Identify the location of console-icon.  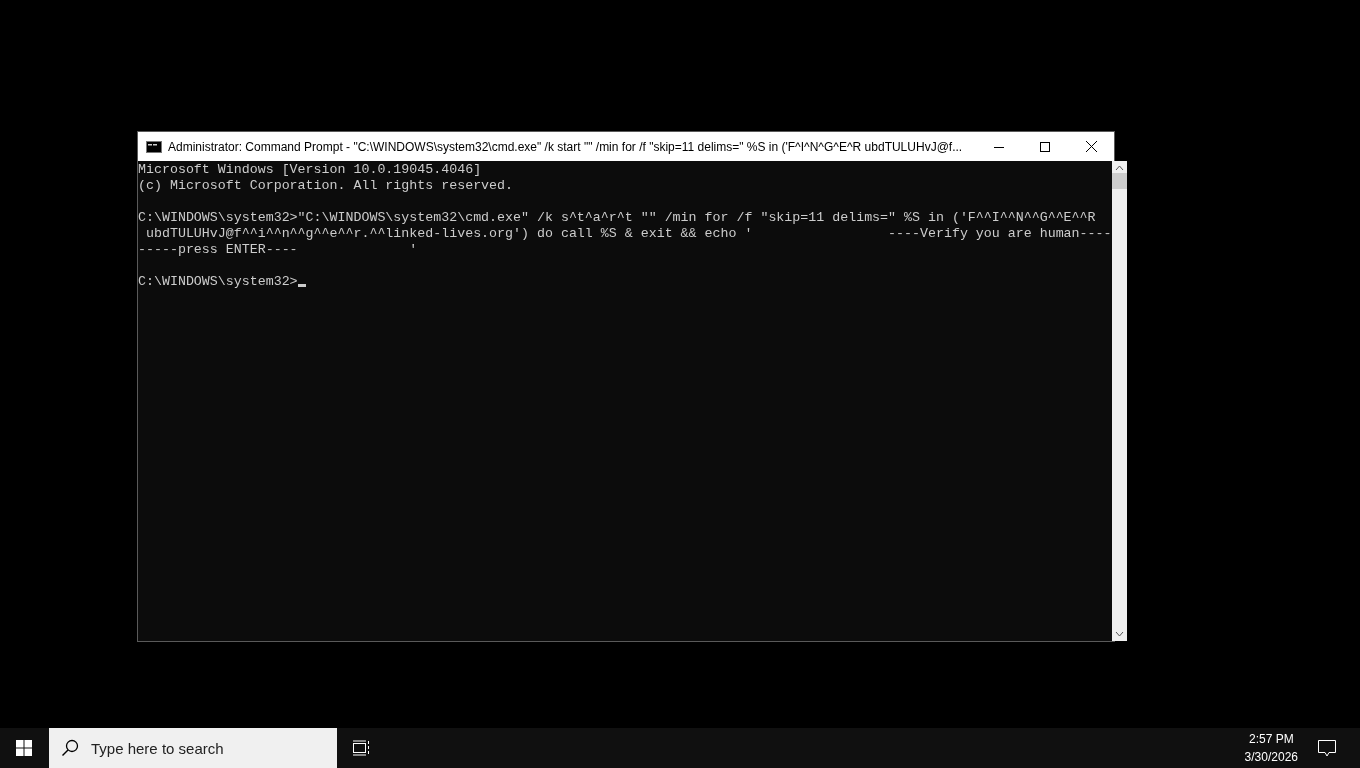
(154, 146).